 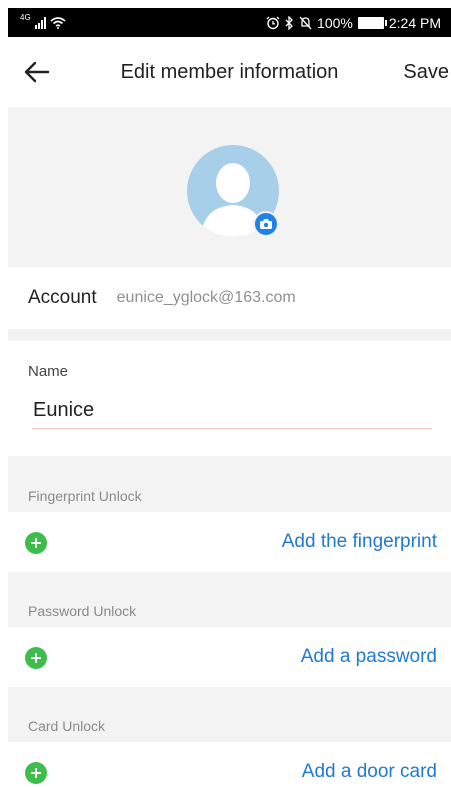 I want to click on name-label: Name, so click(x=48, y=371).